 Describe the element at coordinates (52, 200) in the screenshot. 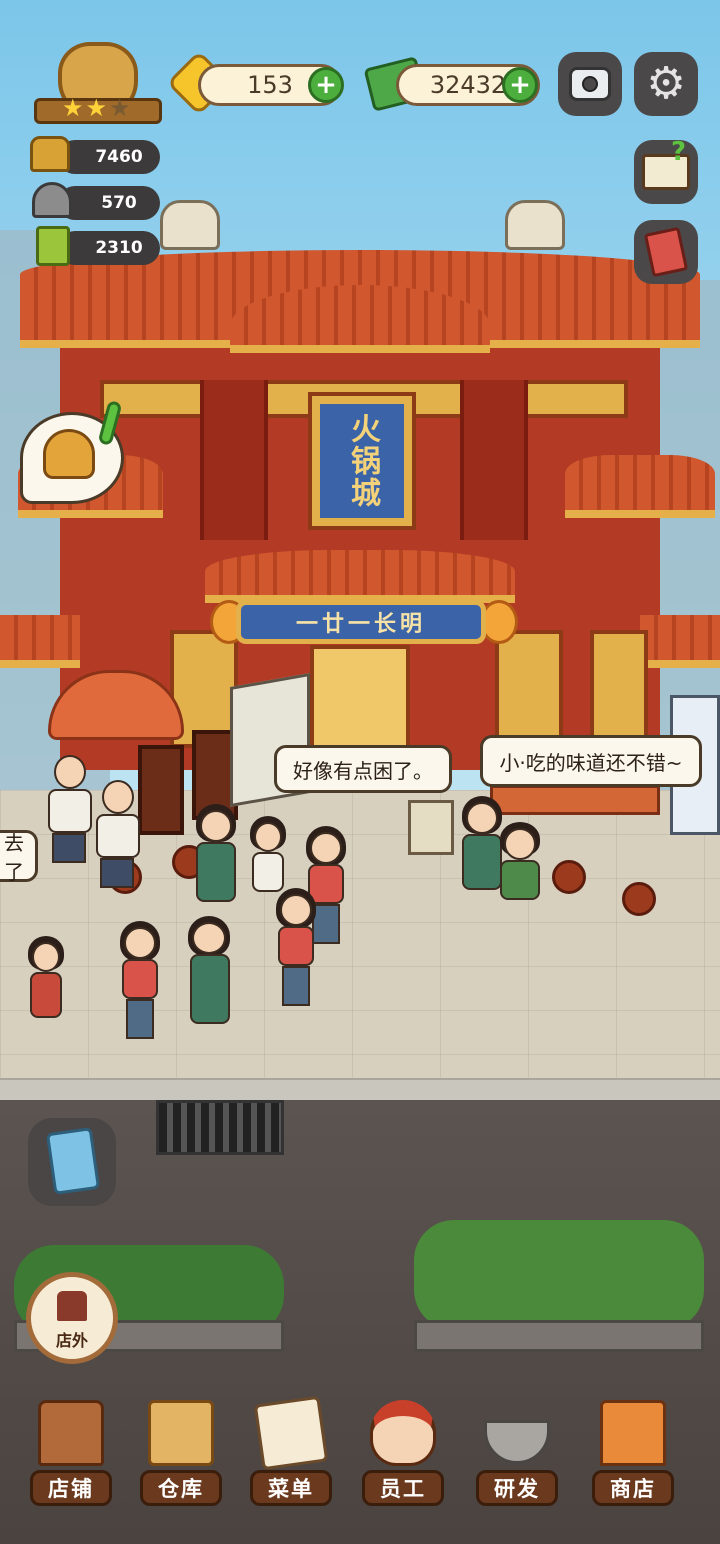

I see `food-cloche-icon` at that location.